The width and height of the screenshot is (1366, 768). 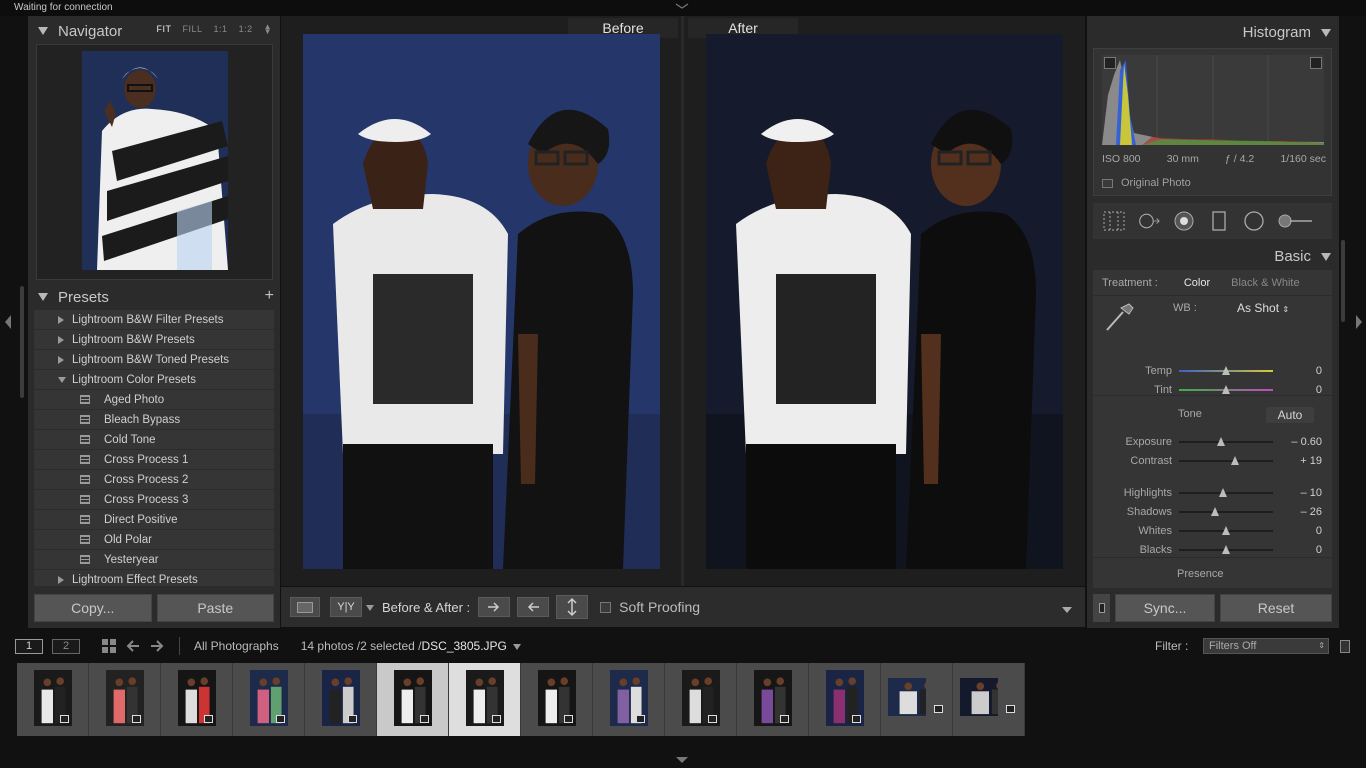 What do you see at coordinates (133, 646) in the screenshot?
I see `arrow-back-icon` at bounding box center [133, 646].